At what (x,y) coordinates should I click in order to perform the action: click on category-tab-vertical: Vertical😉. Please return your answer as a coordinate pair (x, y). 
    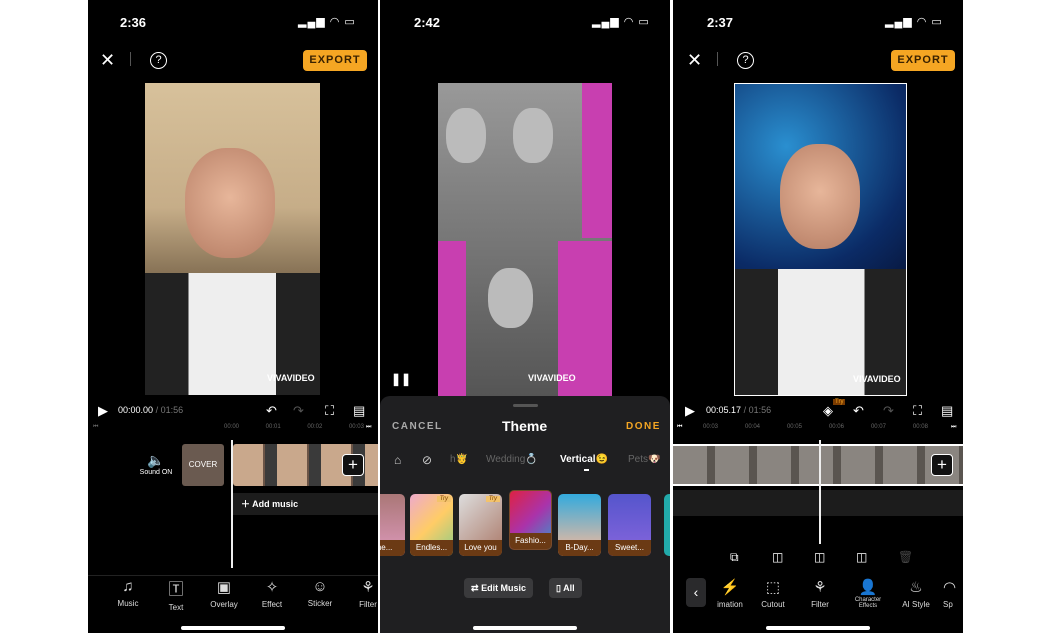
    Looking at the image, I should click on (584, 459).